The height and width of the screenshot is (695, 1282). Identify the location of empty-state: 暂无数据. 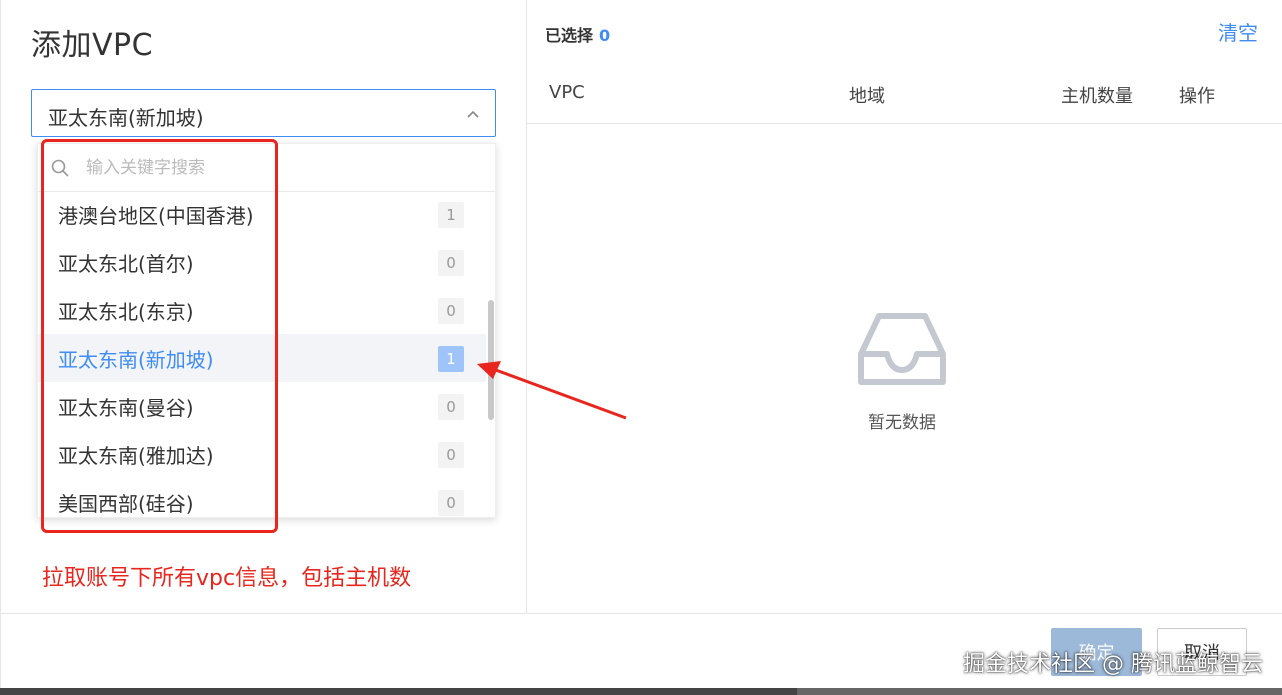
(902, 375).